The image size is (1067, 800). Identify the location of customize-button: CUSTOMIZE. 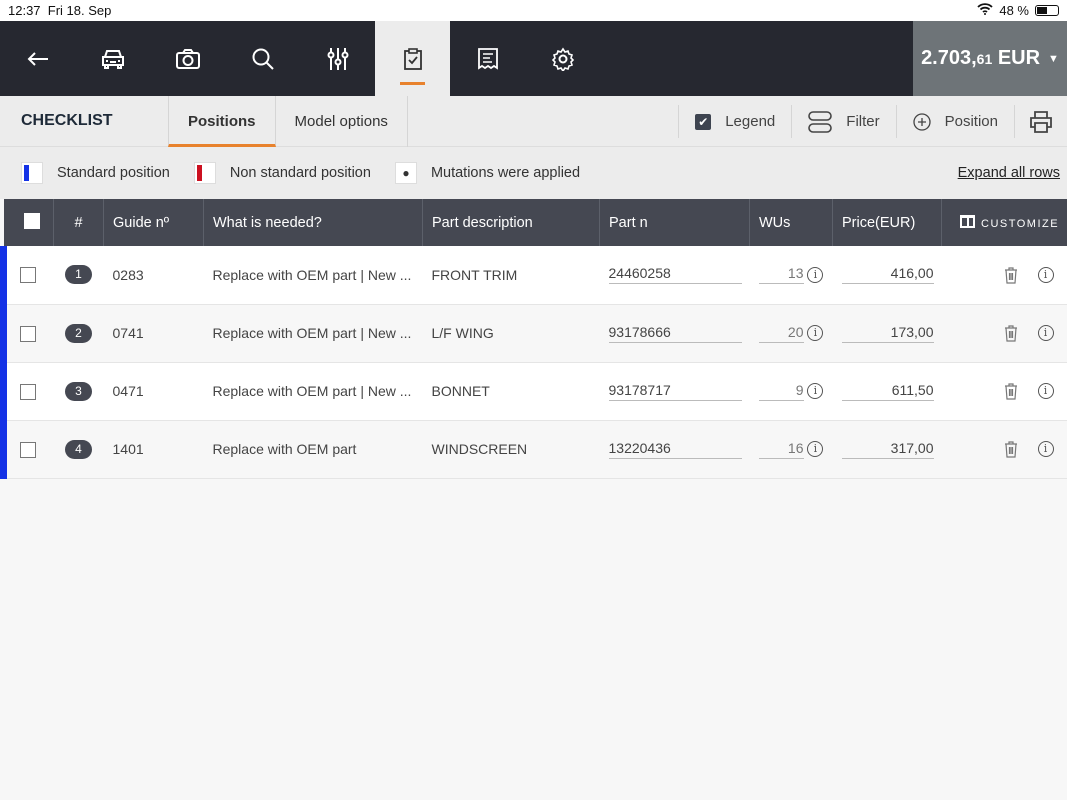
(1004, 222).